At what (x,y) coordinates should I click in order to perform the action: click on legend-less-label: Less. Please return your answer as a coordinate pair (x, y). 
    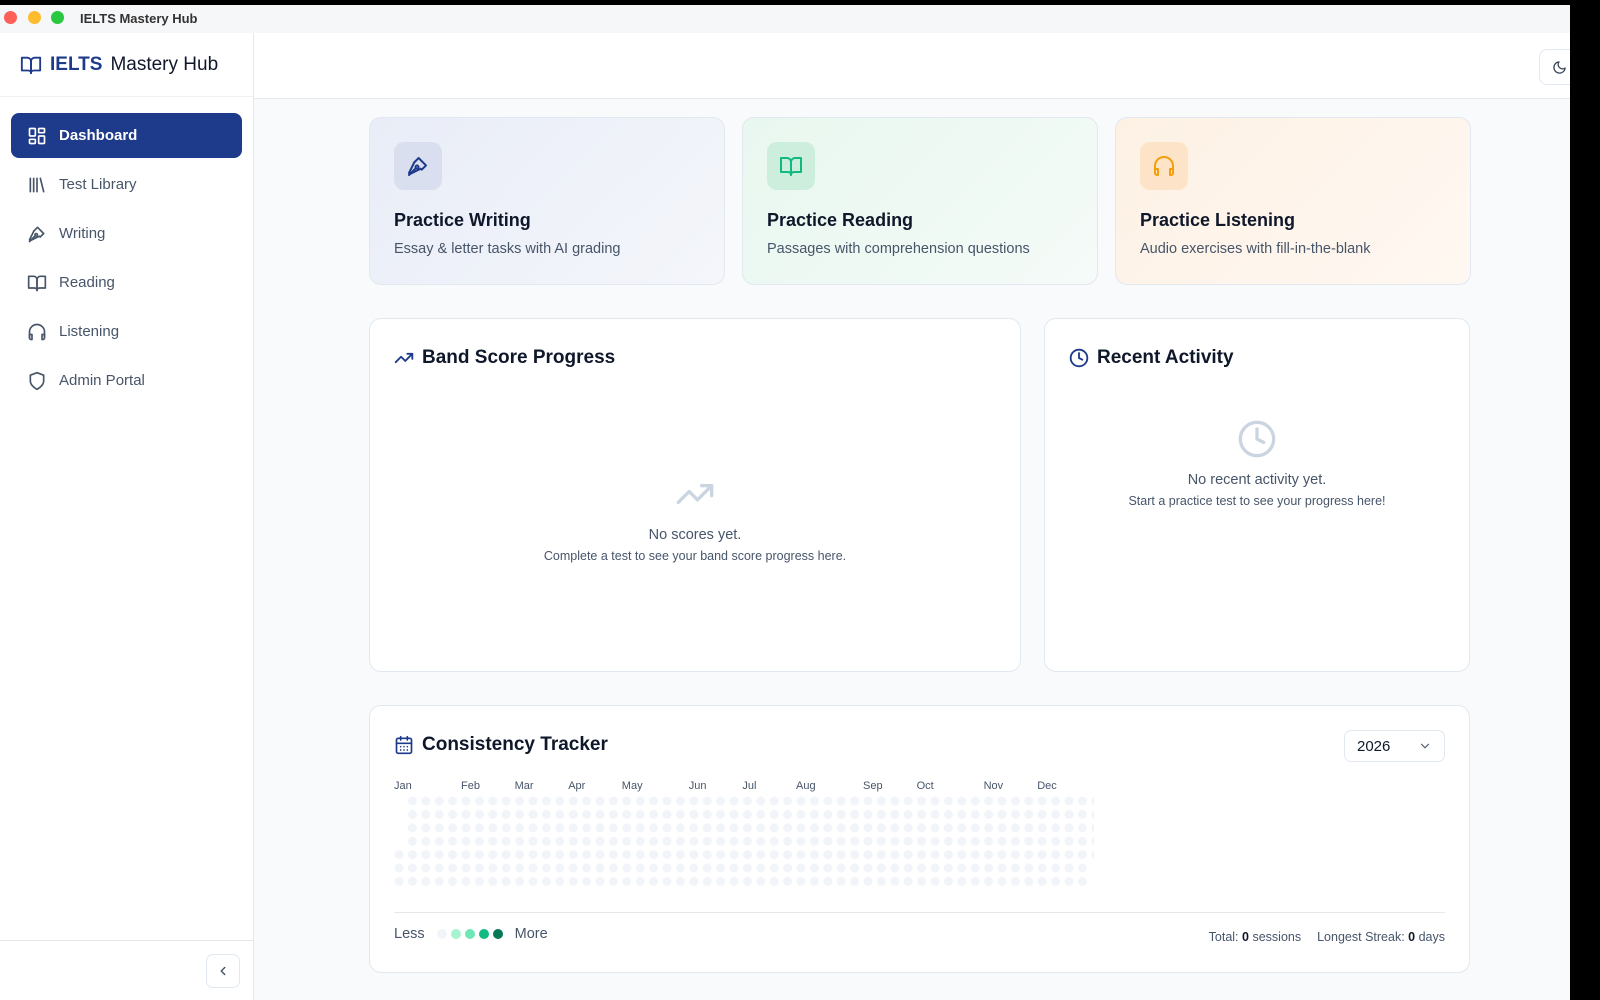
    Looking at the image, I should click on (409, 934).